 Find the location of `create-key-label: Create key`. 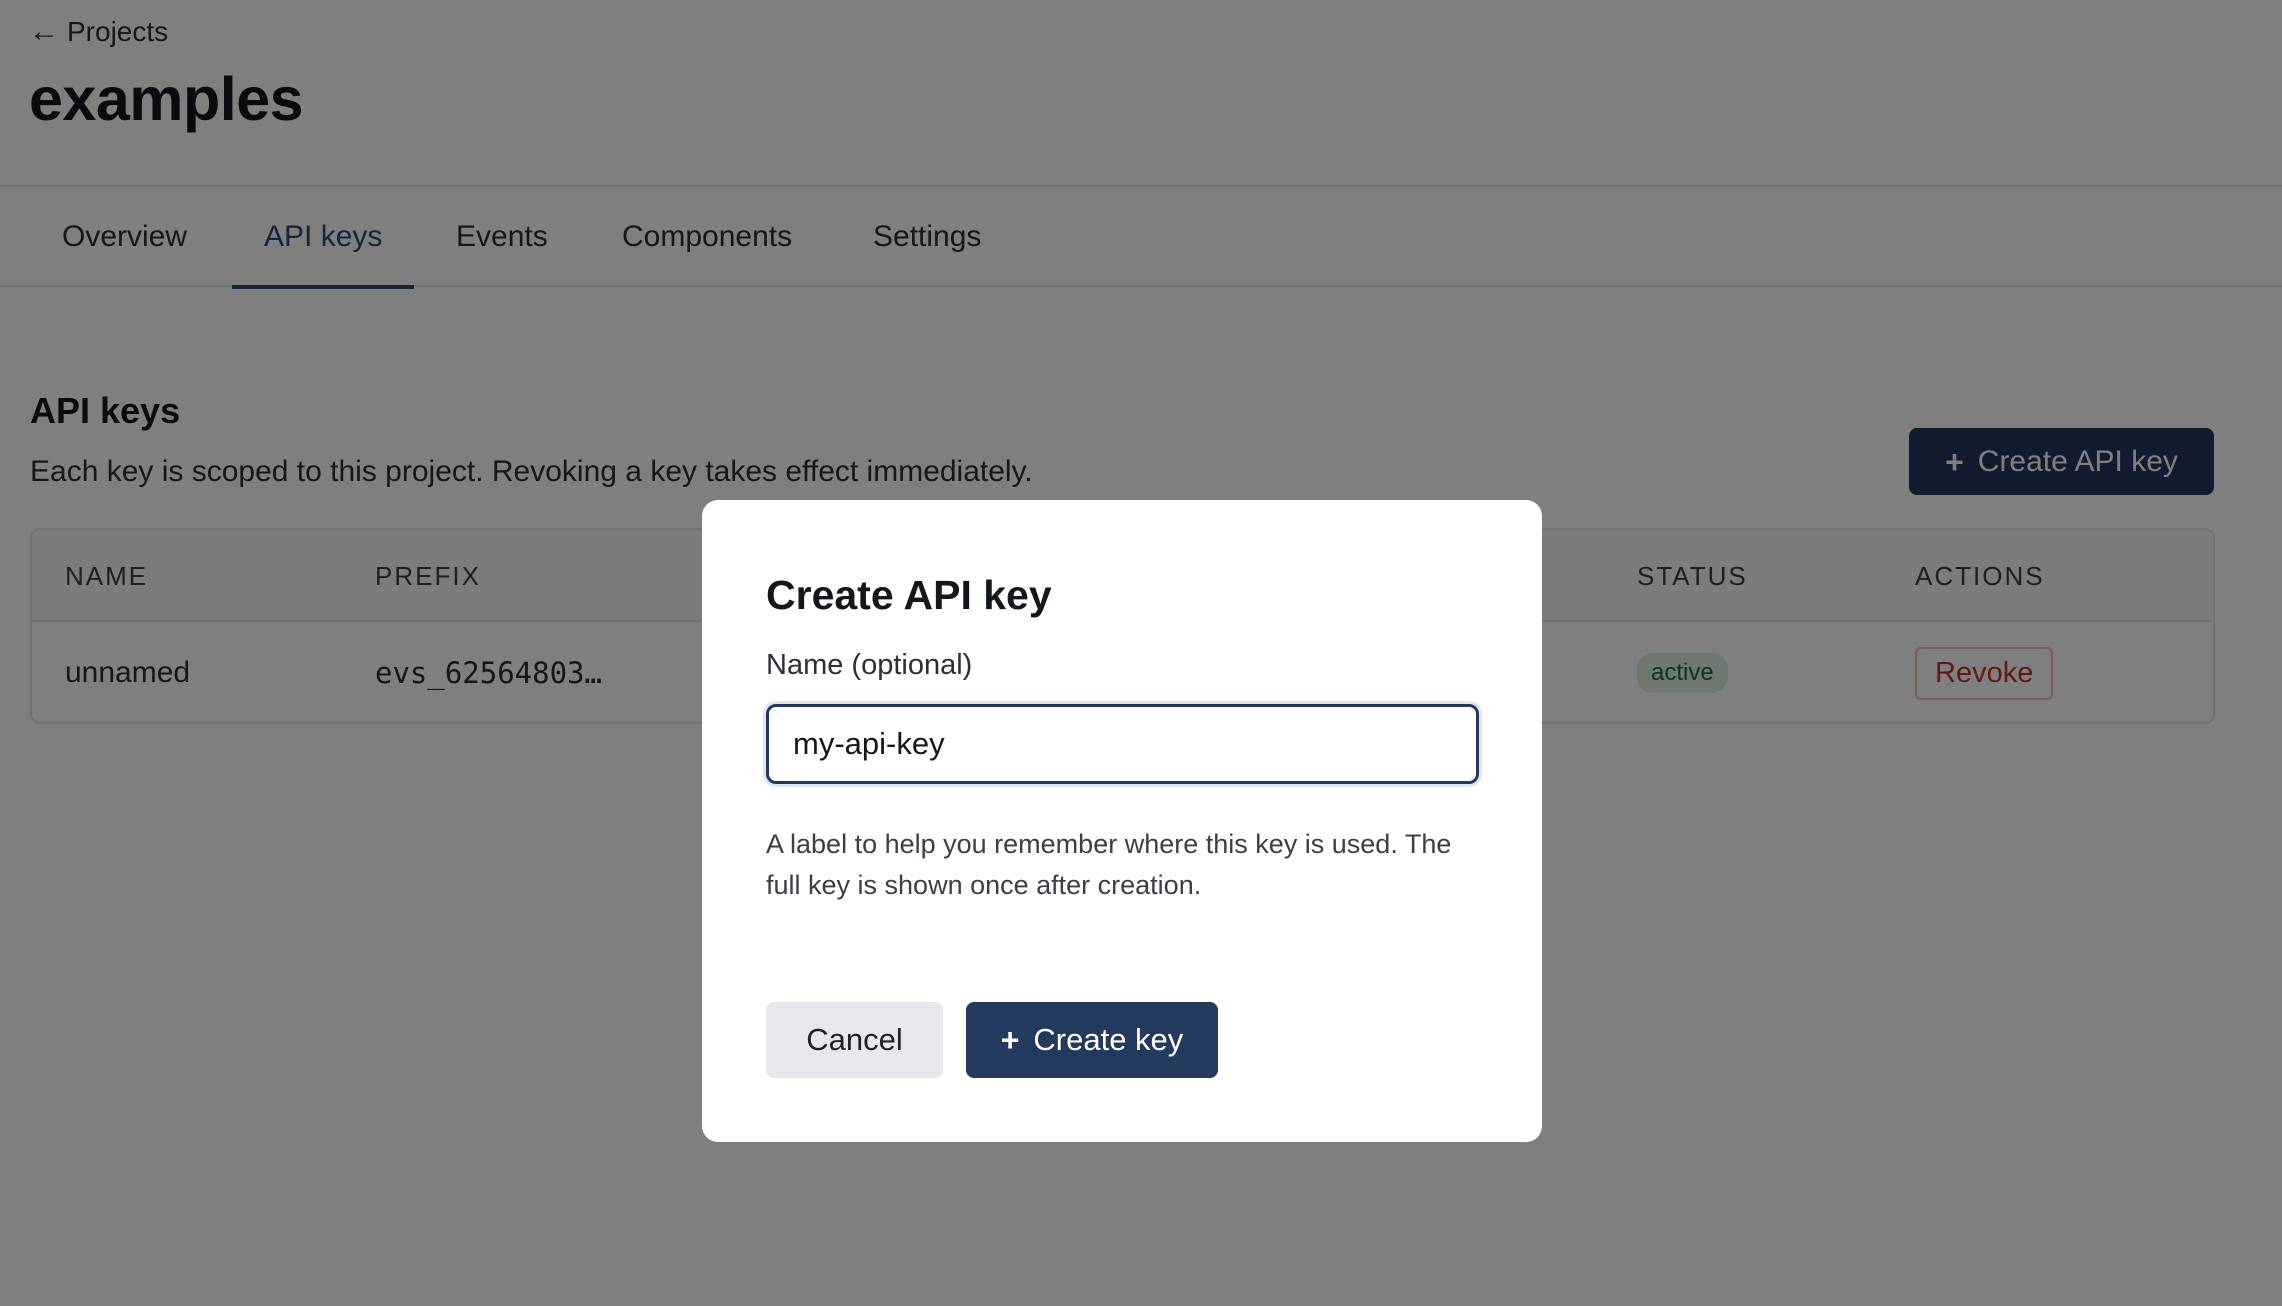

create-key-label: Create key is located at coordinates (1108, 1039).